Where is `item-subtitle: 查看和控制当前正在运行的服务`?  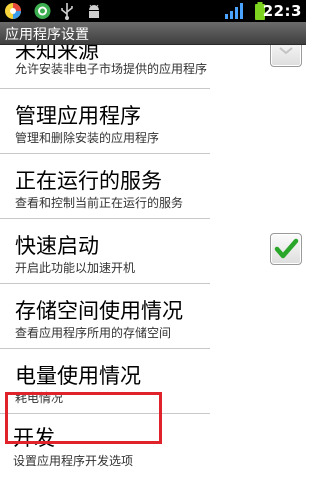
item-subtitle: 查看和控制当前正在运行的服务 is located at coordinates (99, 203).